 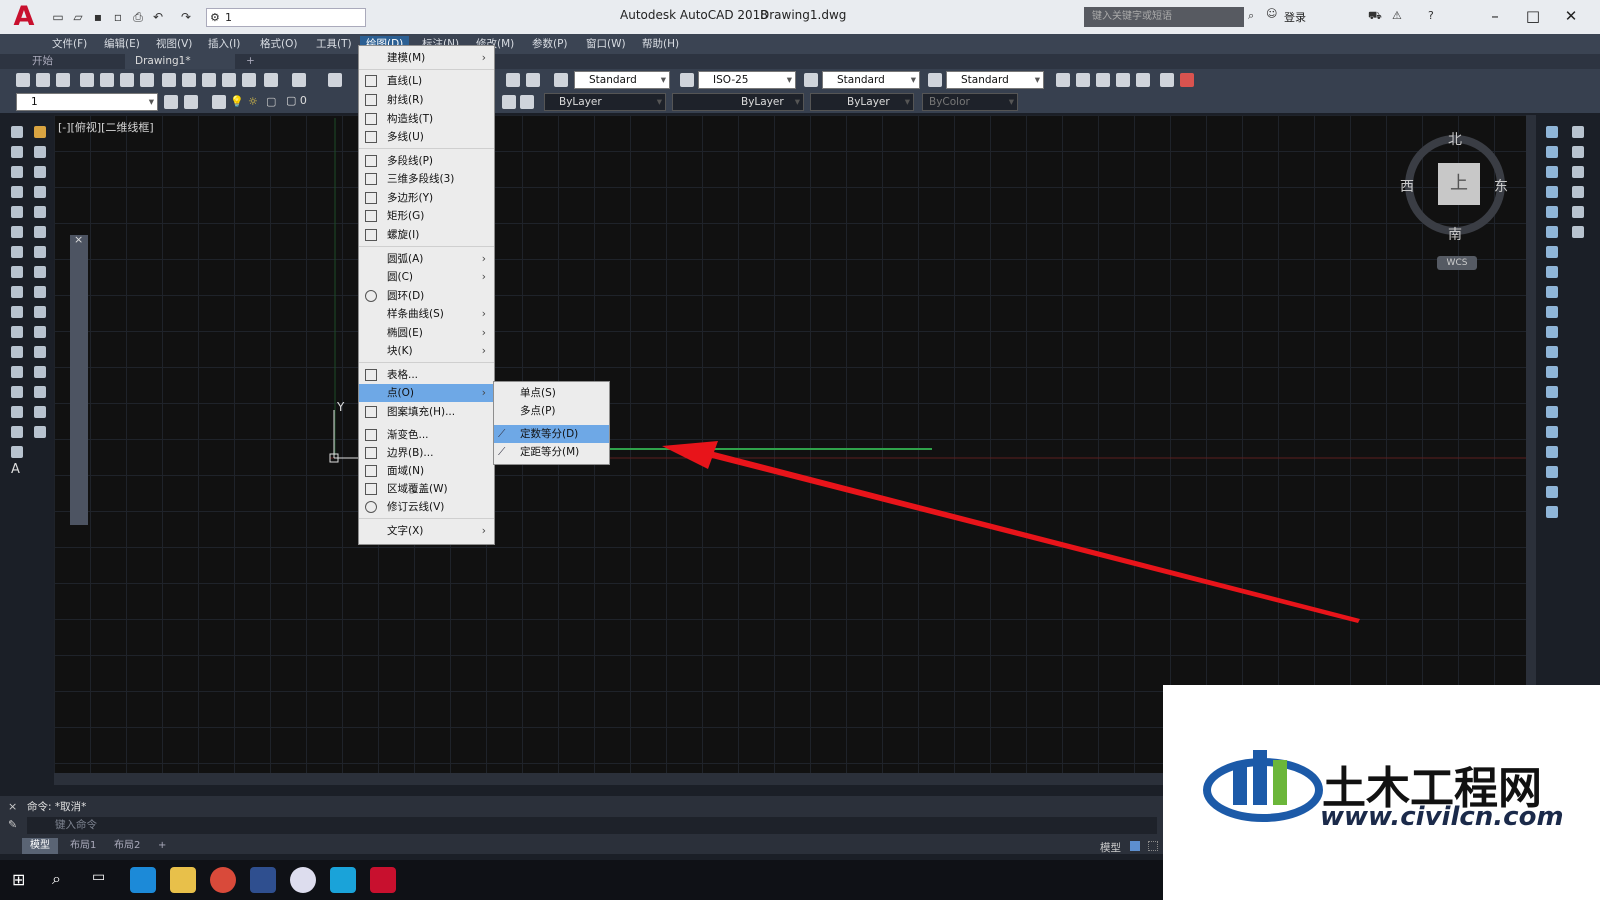 I want to click on layer-tool-icon, so click(x=1578, y=132).